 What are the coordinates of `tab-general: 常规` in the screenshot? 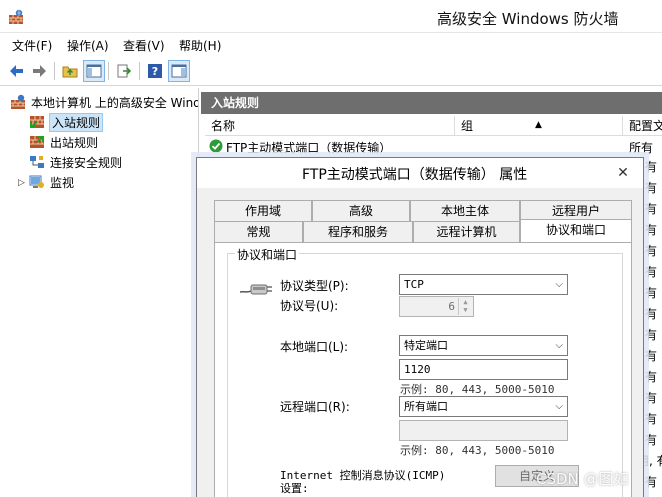 It's located at (258, 231).